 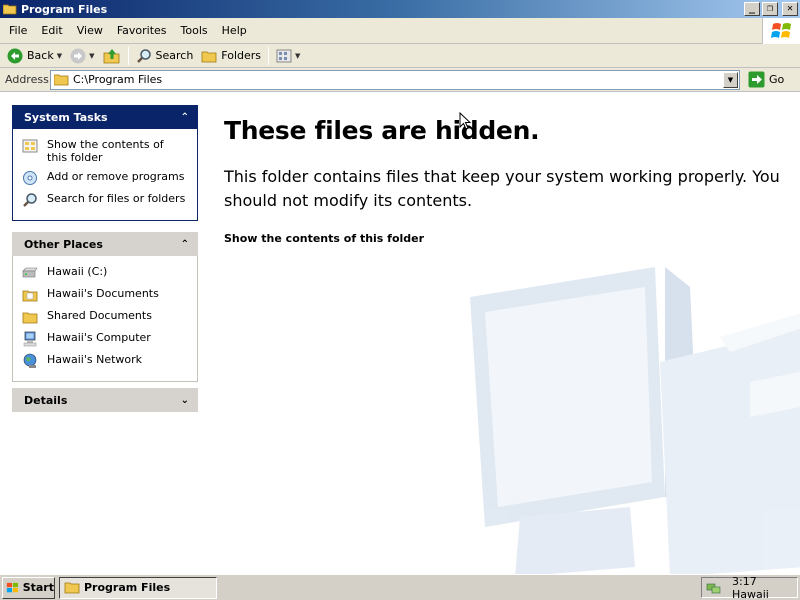 I want to click on place-hawaii-documents: Hawaii's Documents, so click(x=109, y=295).